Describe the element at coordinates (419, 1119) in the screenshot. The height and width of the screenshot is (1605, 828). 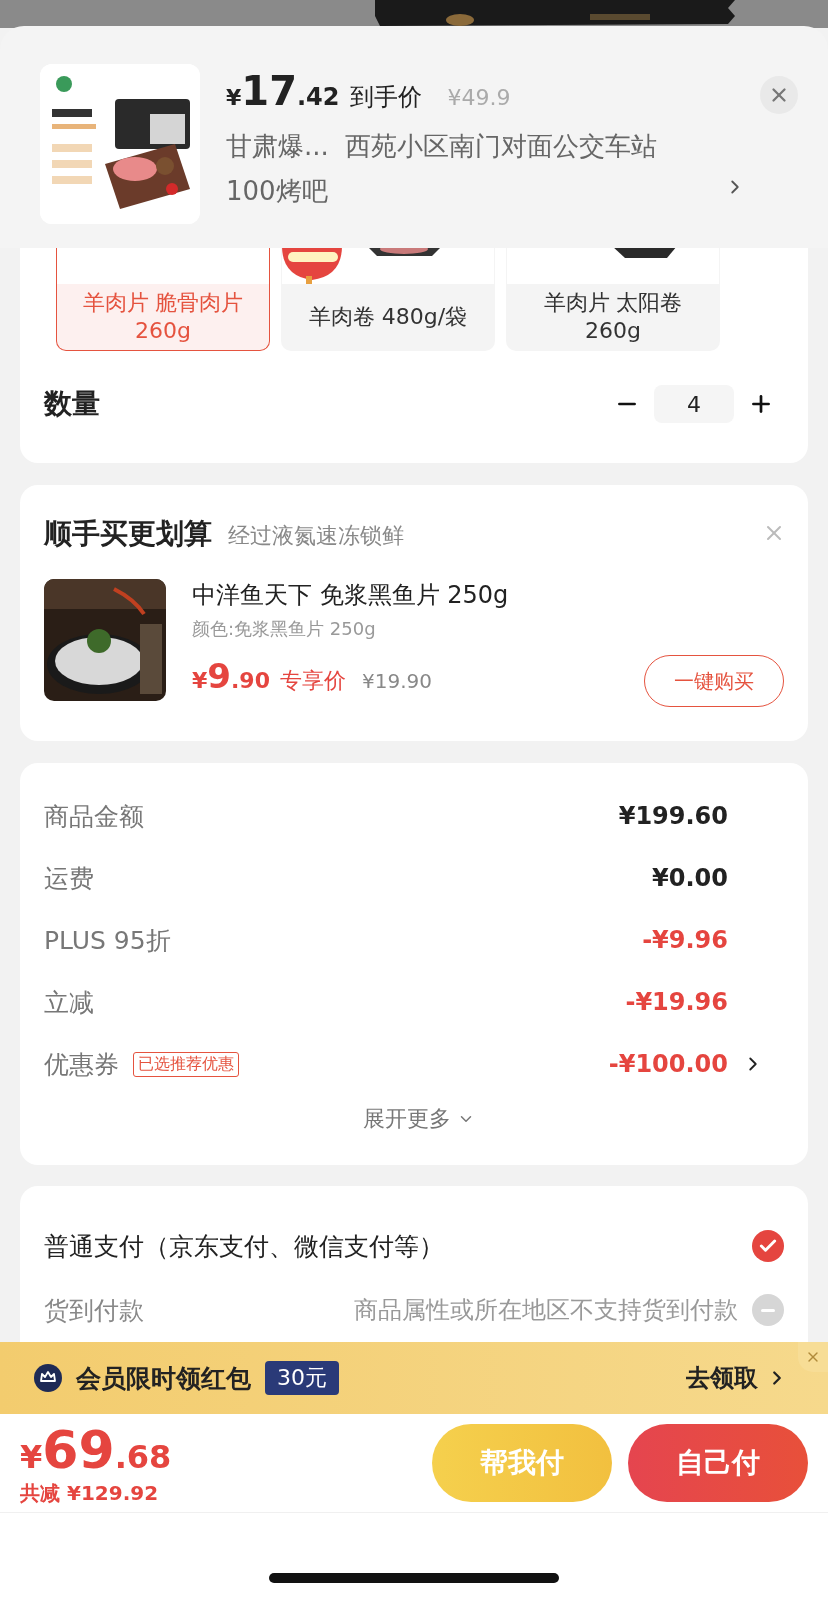
I see `expand-more-link: 展开更多` at that location.